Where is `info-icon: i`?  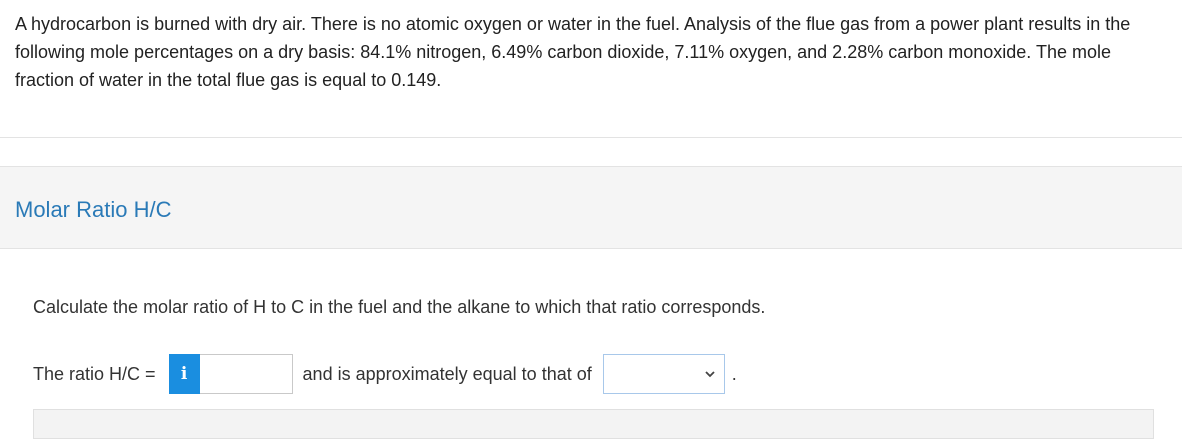 info-icon: i is located at coordinates (184, 374).